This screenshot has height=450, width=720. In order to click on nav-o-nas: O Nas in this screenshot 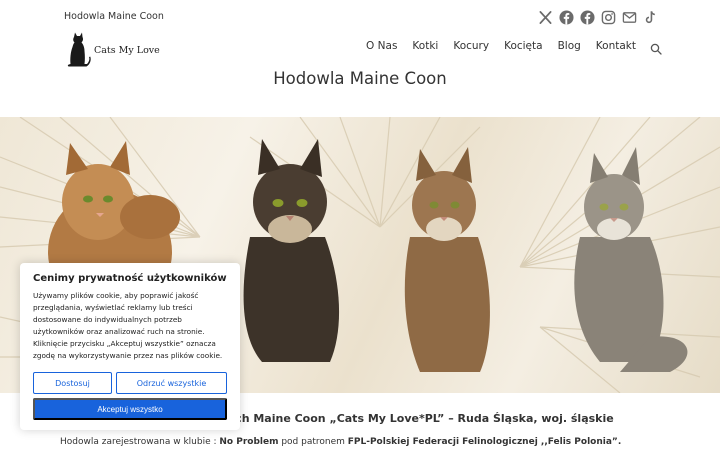, I will do `click(381, 46)`.